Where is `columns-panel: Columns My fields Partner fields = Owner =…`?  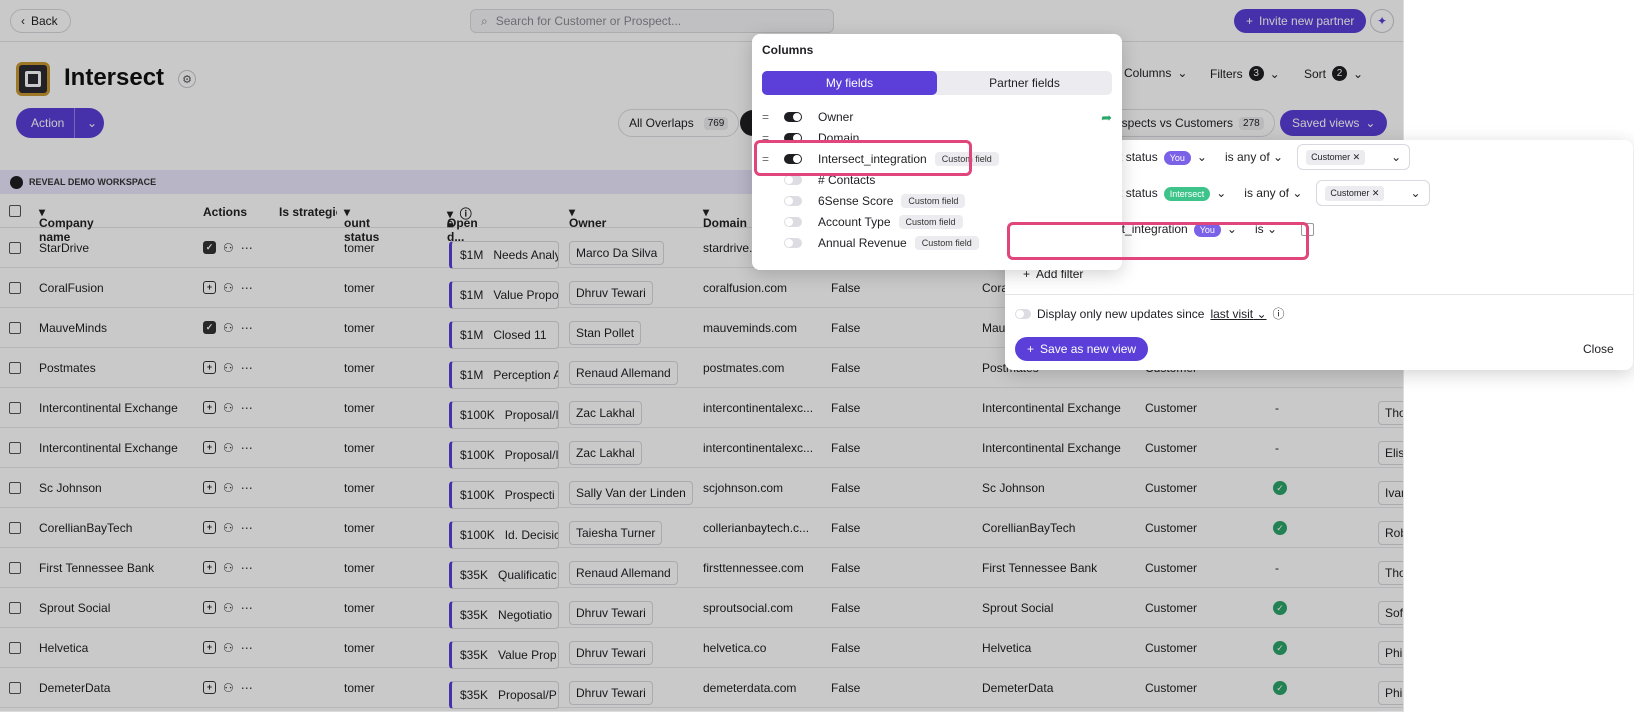 columns-panel: Columns My fields Partner fields = Owner =… is located at coordinates (937, 152).